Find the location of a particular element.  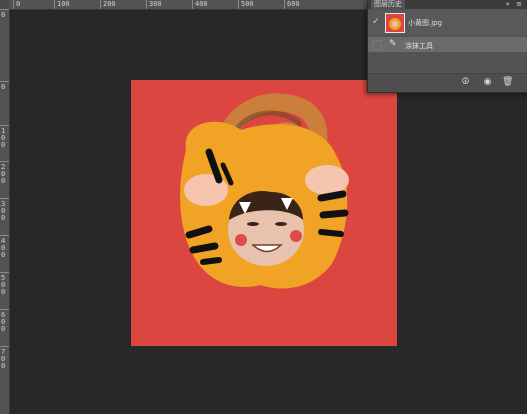

ruler-tick: 6 0 0 is located at coordinates (4, 321).